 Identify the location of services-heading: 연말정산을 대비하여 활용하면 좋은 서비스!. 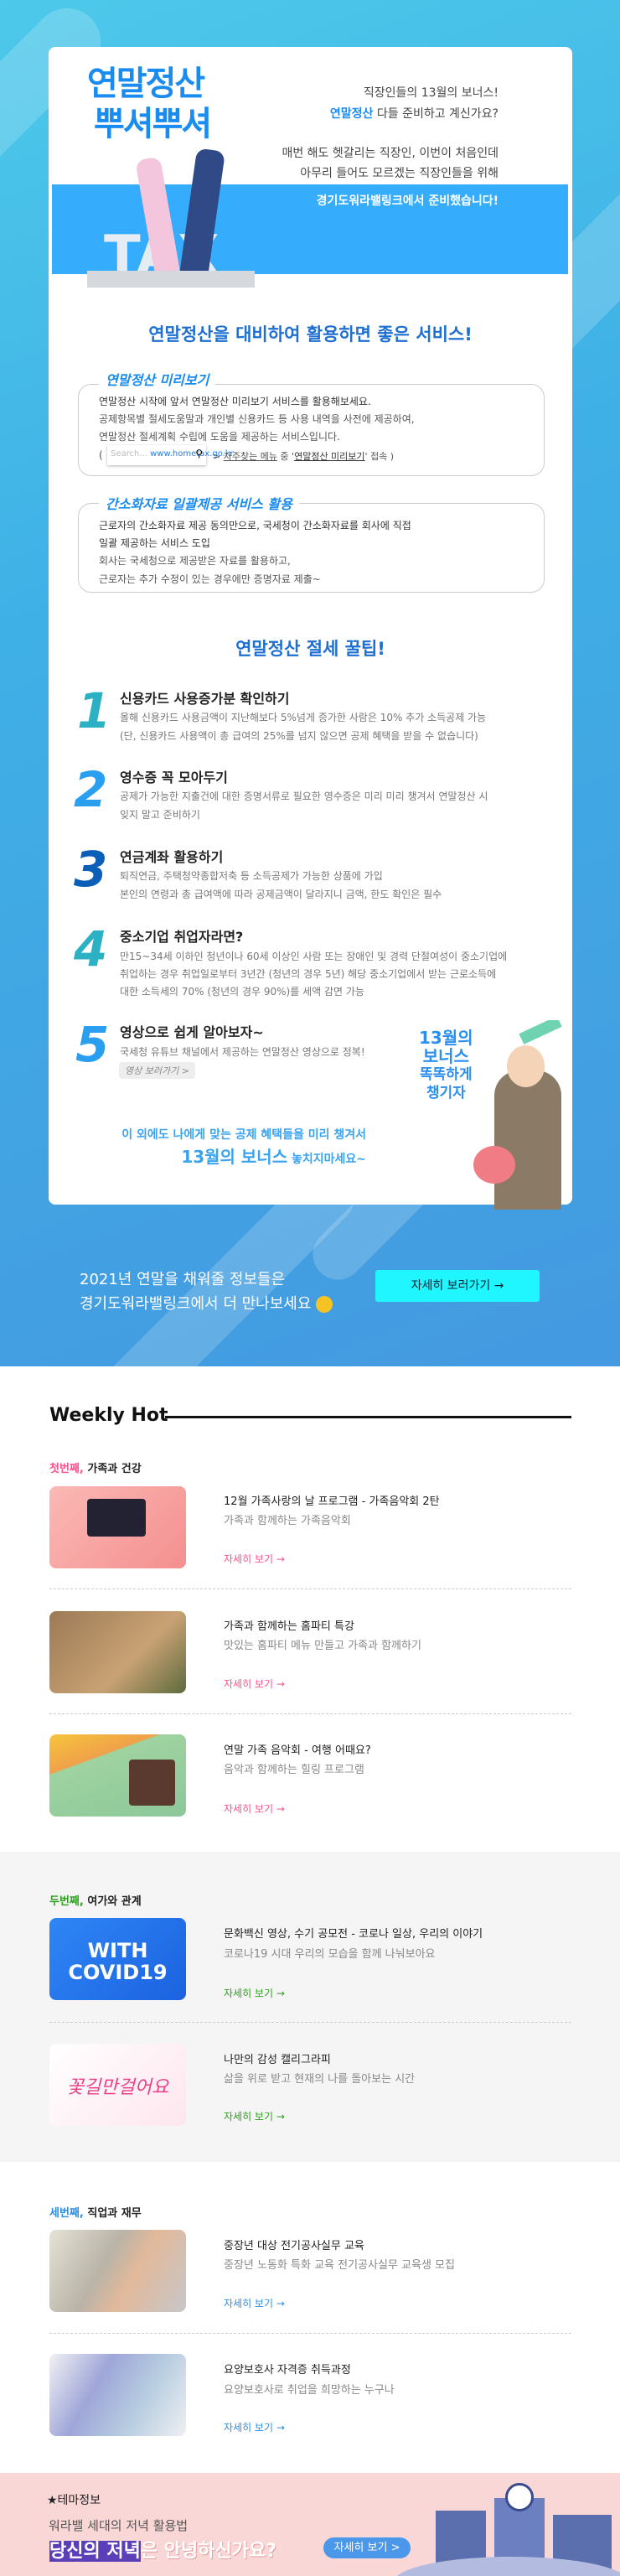
(310, 334).